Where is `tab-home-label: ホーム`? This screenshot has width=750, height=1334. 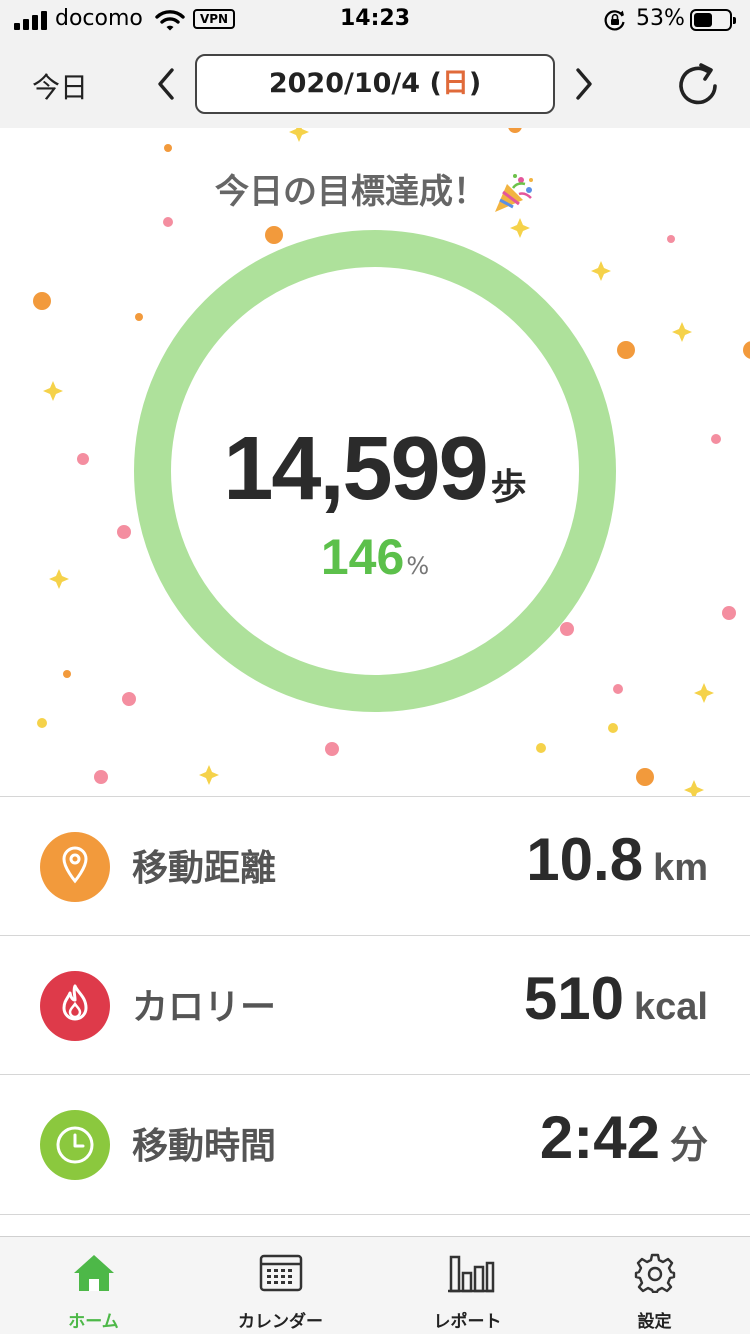
tab-home-label: ホーム is located at coordinates (93, 1322).